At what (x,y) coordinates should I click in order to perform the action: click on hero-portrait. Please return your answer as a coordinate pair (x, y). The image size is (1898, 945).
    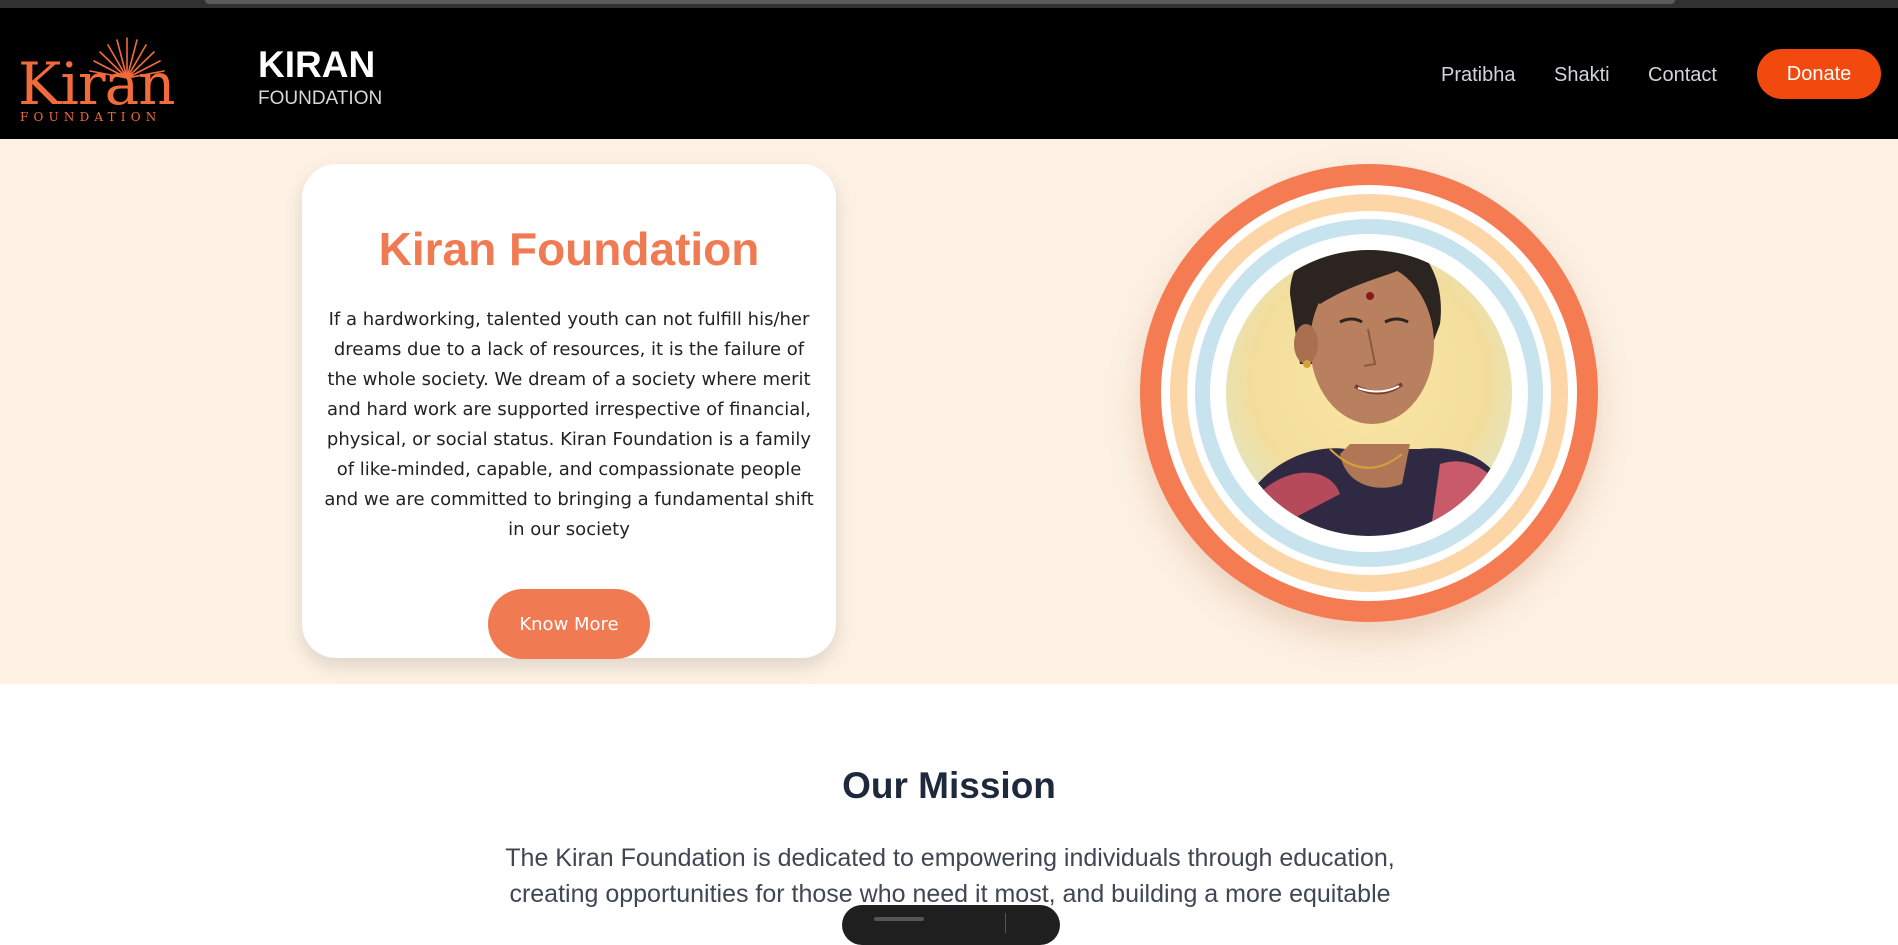
    Looking at the image, I should click on (1369, 393).